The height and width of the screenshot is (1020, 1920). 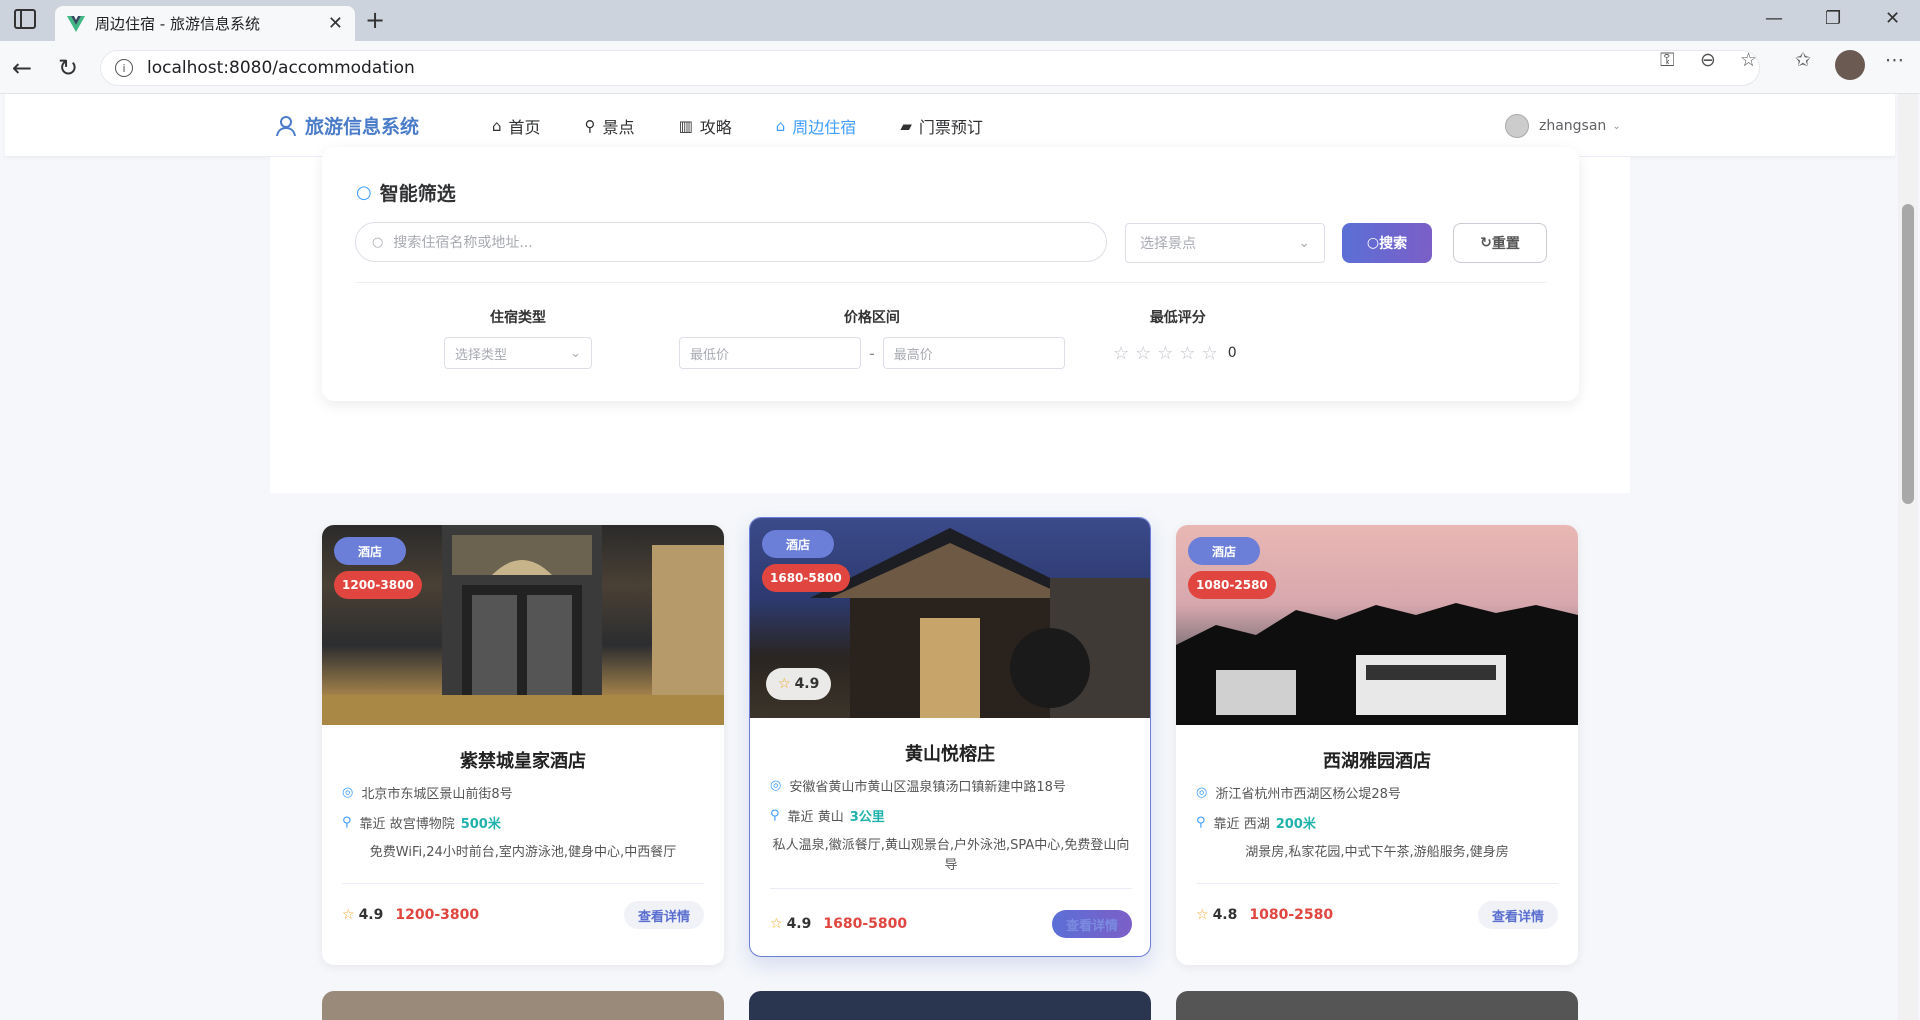 I want to click on price: 1200-3800, so click(x=437, y=915).